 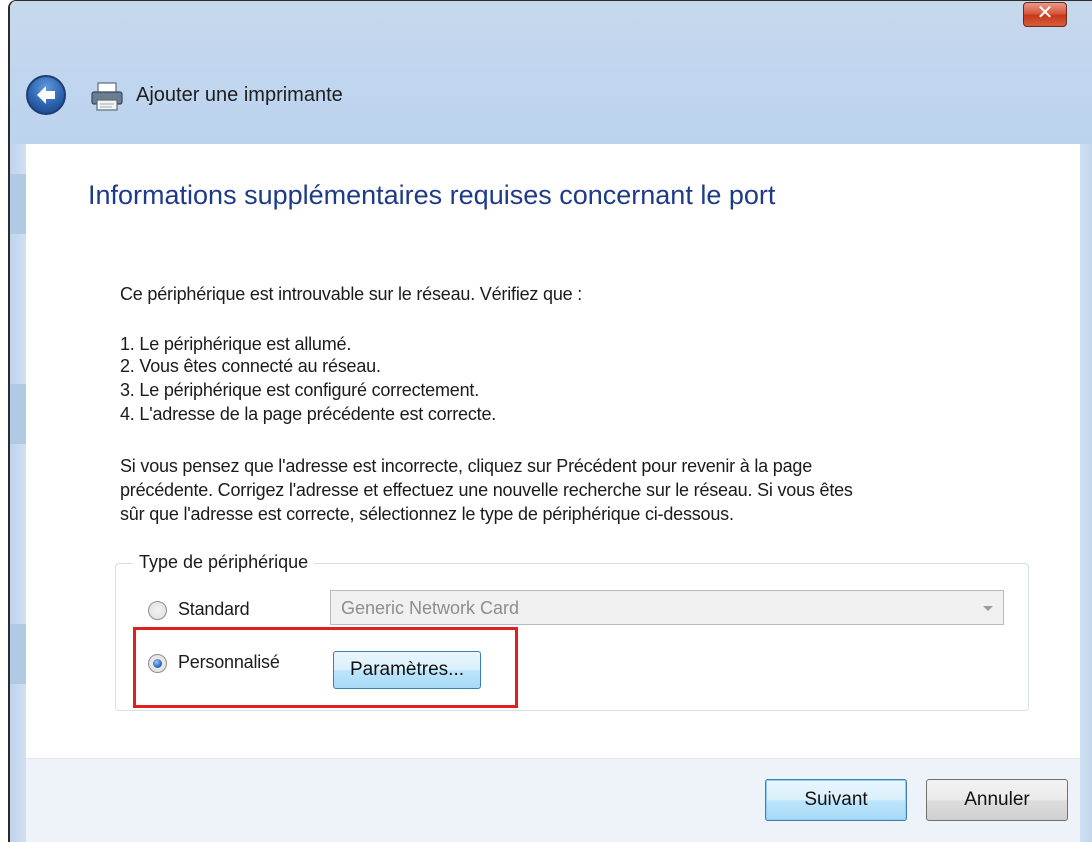 I want to click on device-type-legend: Type de périphérique, so click(x=224, y=562).